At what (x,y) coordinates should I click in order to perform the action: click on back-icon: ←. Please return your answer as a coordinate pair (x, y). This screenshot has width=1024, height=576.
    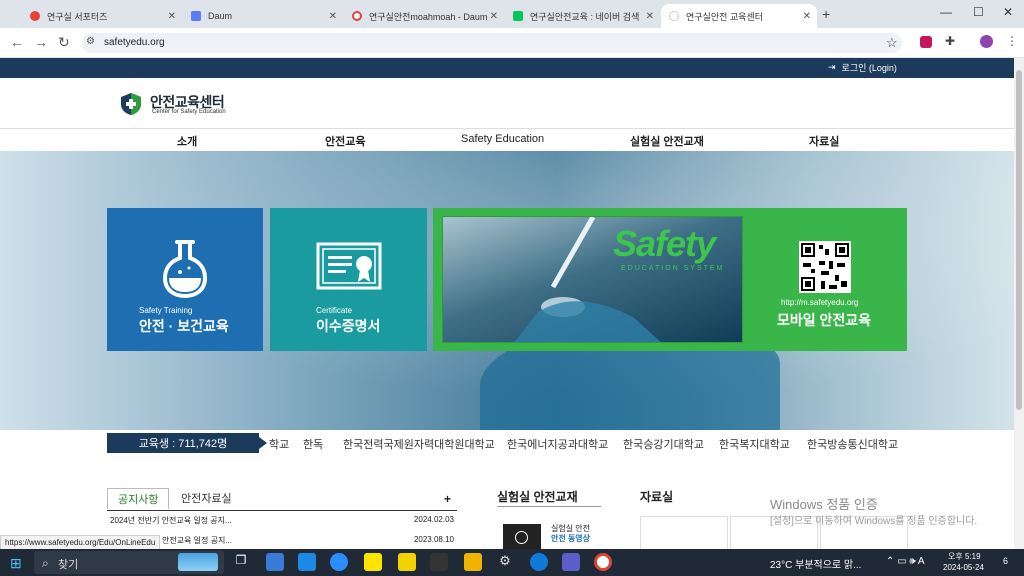
    Looking at the image, I should click on (17, 42).